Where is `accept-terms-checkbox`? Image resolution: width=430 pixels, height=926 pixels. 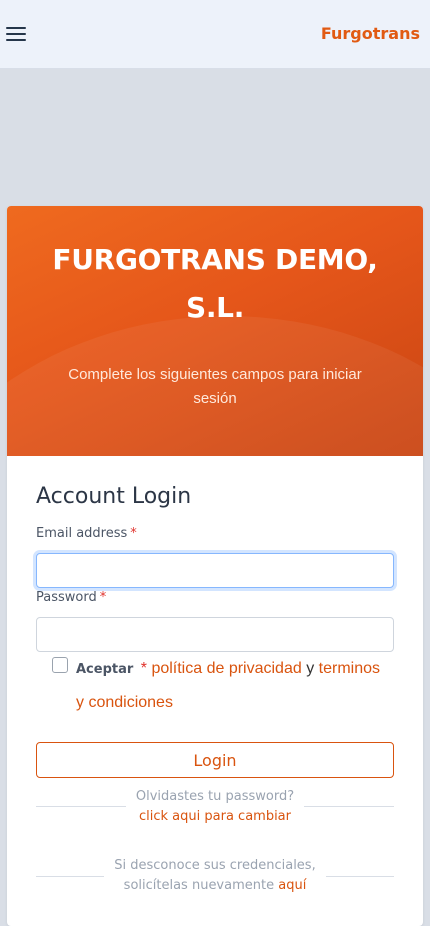 accept-terms-checkbox is located at coordinates (60, 665).